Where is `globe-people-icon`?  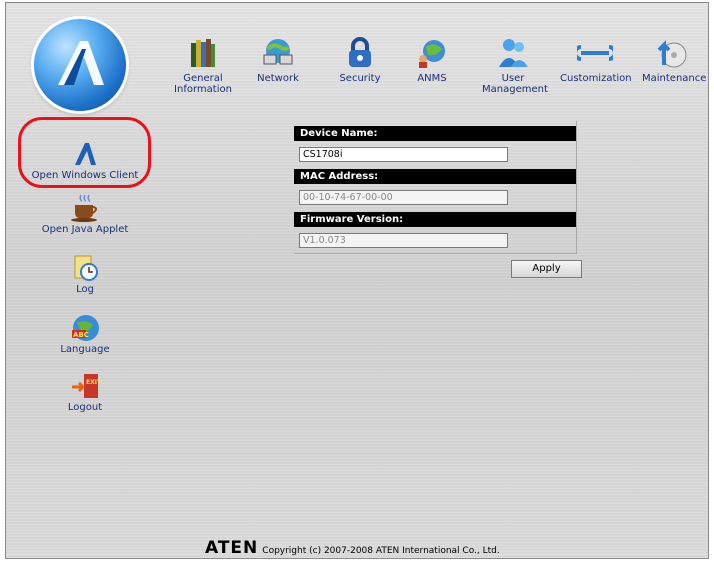 globe-people-icon is located at coordinates (432, 54).